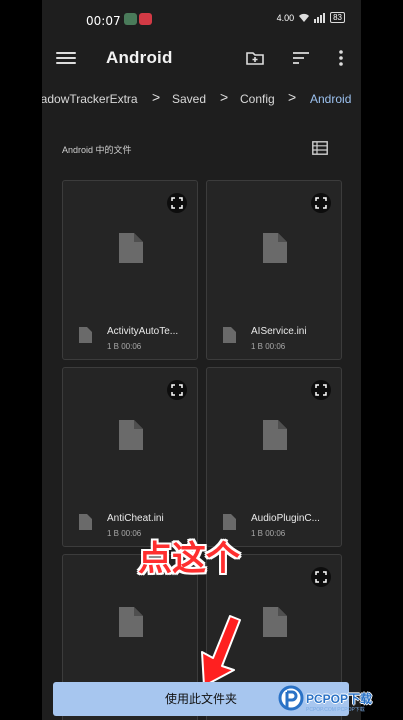  What do you see at coordinates (130, 270) in the screenshot?
I see `file-card: ActivityAutoTe... 1 B 00:06` at bounding box center [130, 270].